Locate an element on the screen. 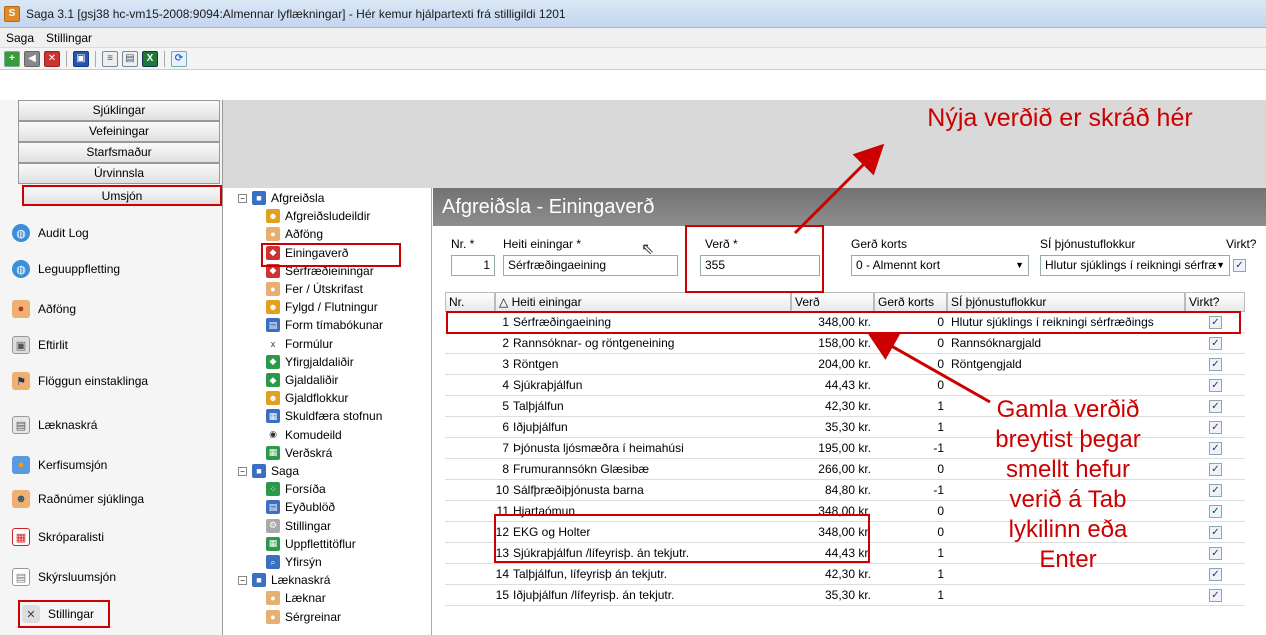  annotation-new-price: Nýja verðið er skráð hér is located at coordinates (1060, 118).